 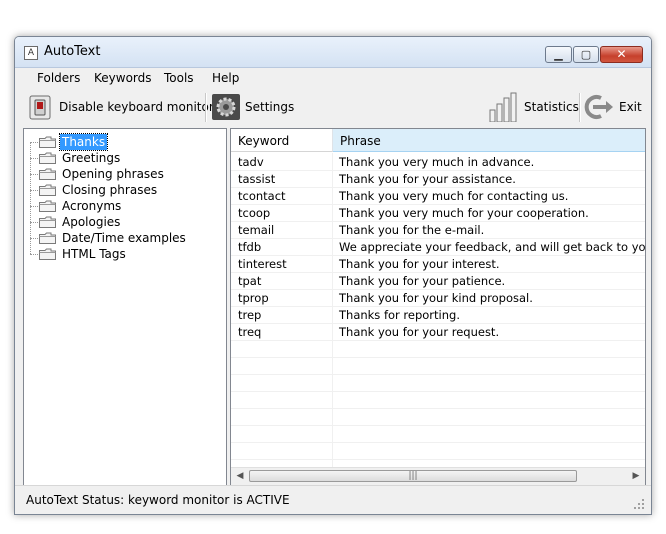 What do you see at coordinates (558, 54) in the screenshot?
I see `minimize-button: ▁` at bounding box center [558, 54].